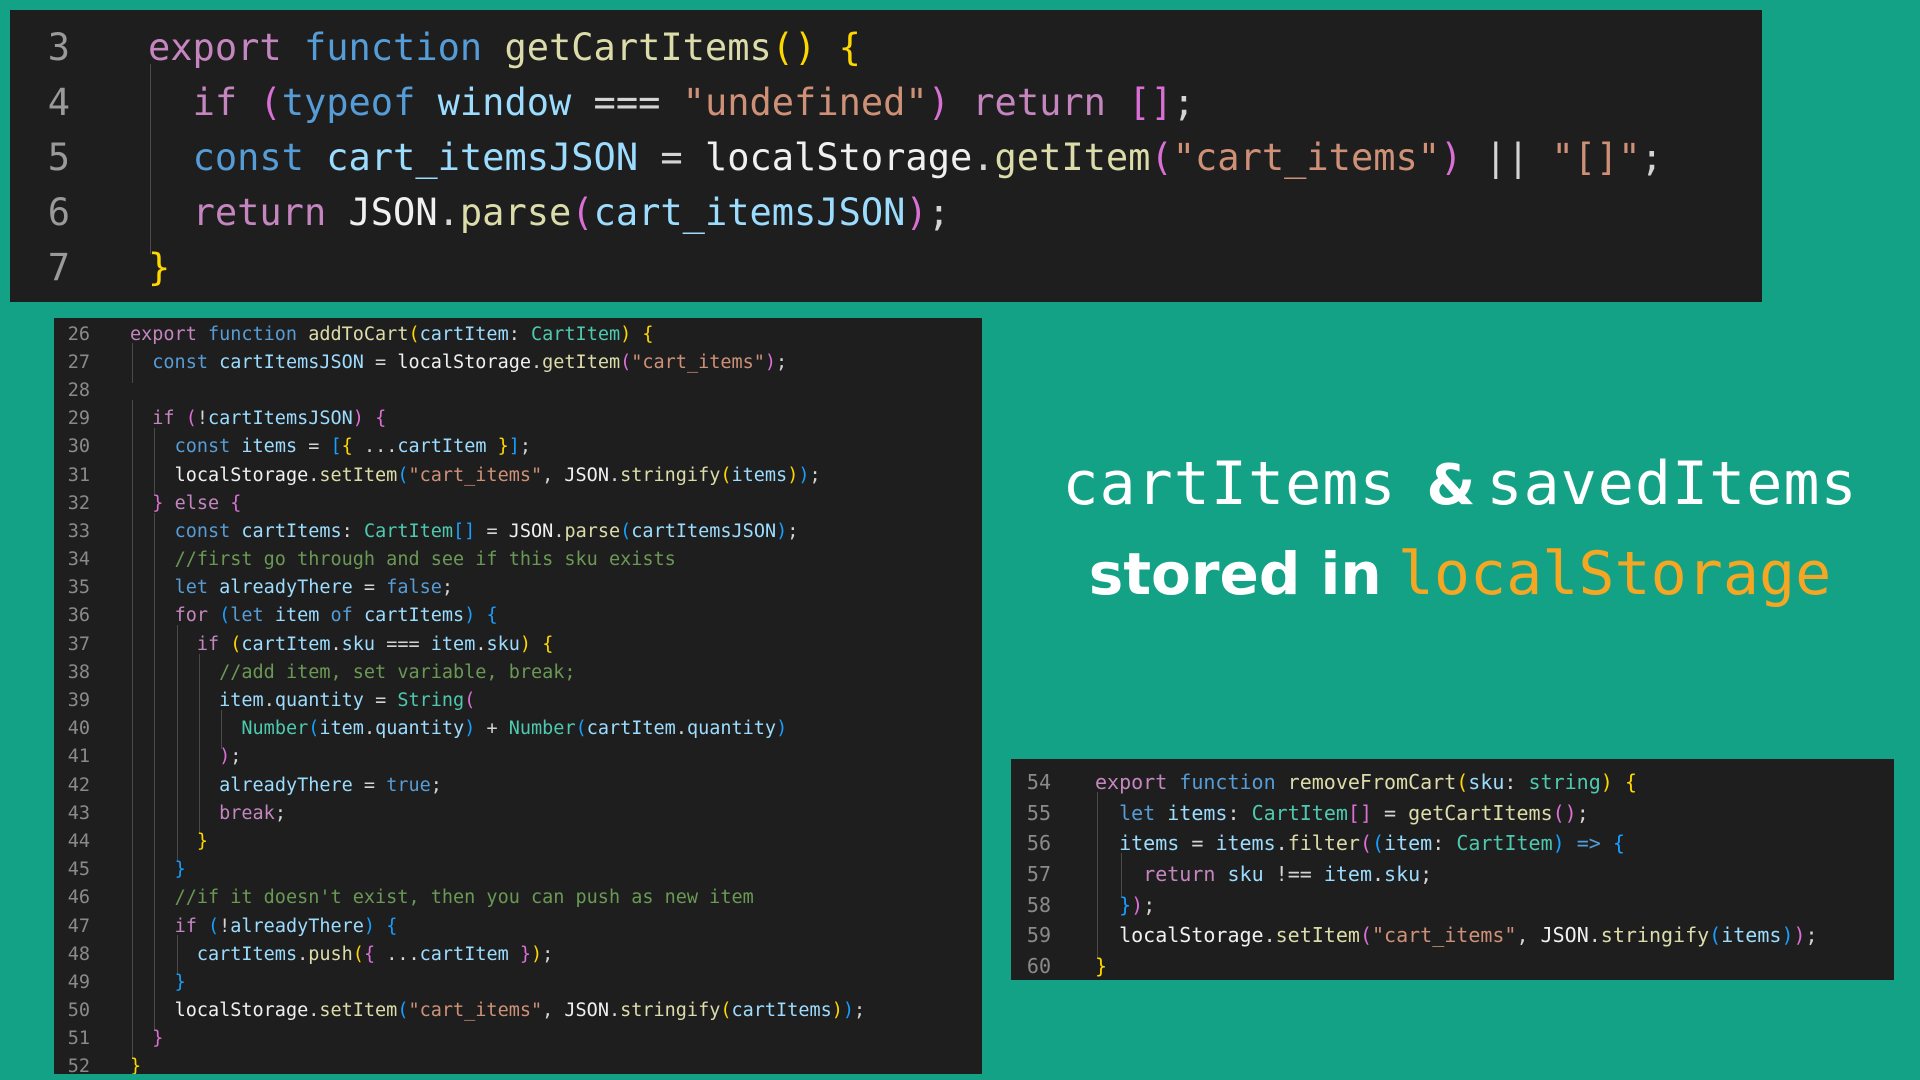 The width and height of the screenshot is (1920, 1080). What do you see at coordinates (1317, 935) in the screenshot?
I see `code-token: setItem` at bounding box center [1317, 935].